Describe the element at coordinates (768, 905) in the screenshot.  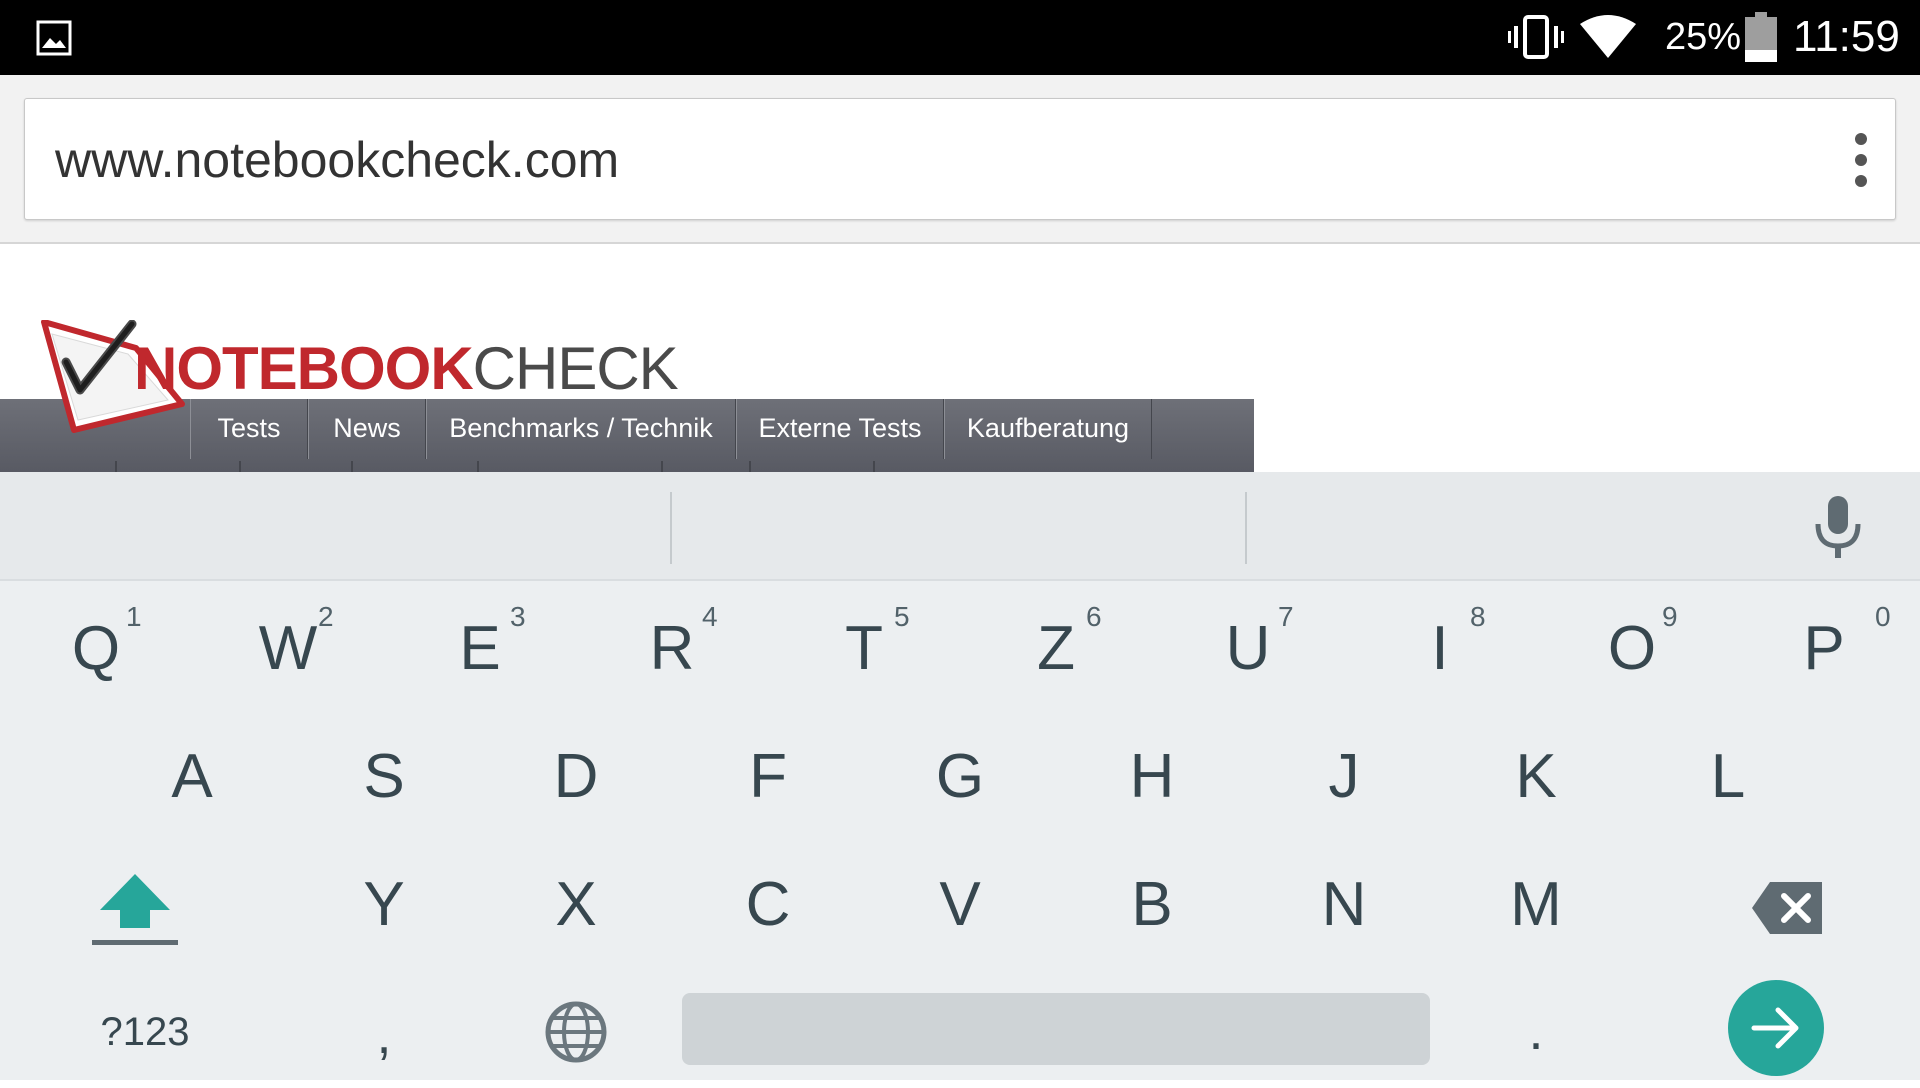
I see `key-c: C` at that location.